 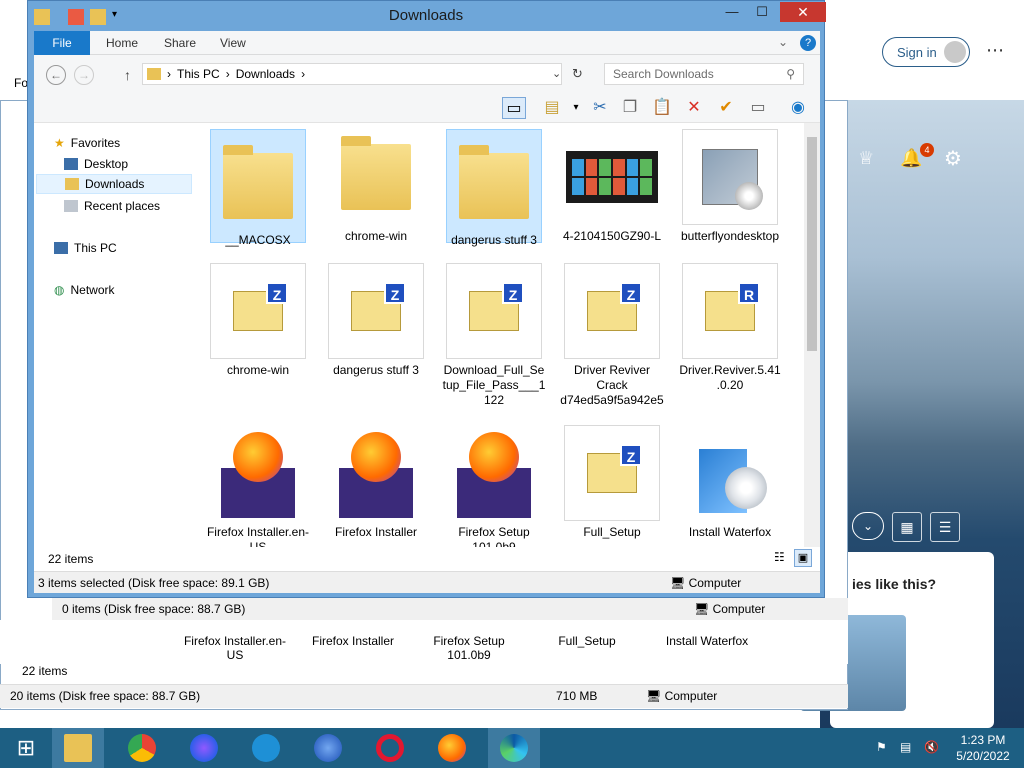 I want to click on file-item: Firefox Setup 101.0b9, so click(x=494, y=490).